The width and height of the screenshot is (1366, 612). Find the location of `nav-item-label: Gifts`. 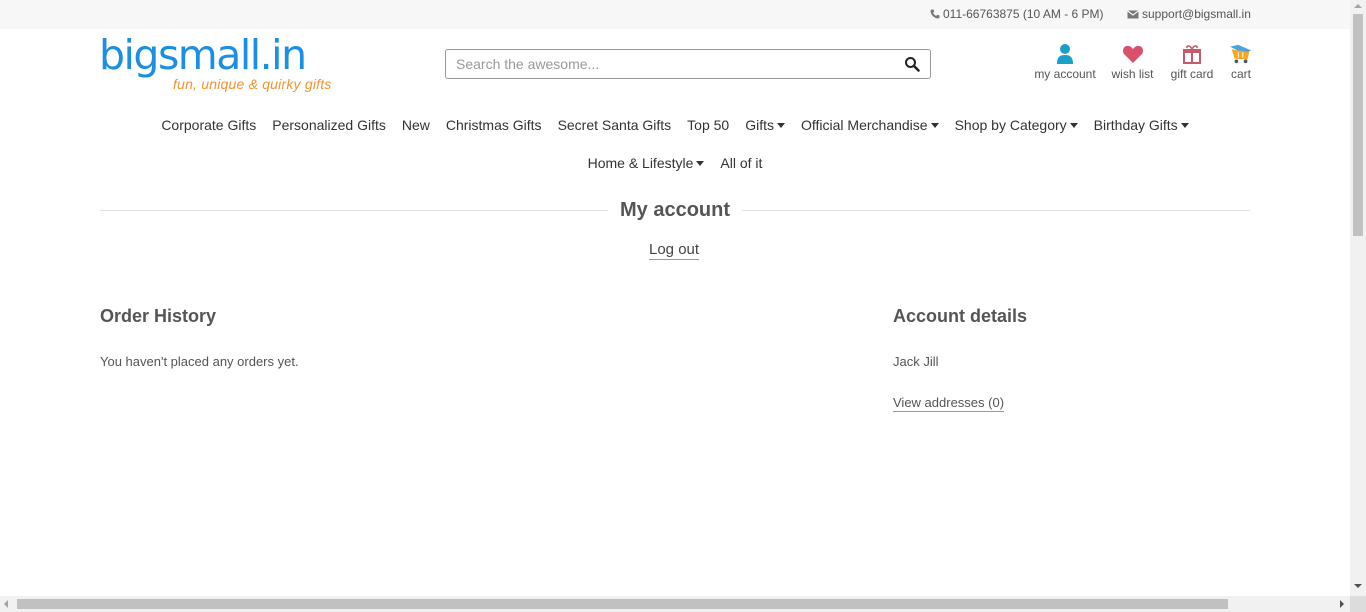

nav-item-label: Gifts is located at coordinates (759, 125).